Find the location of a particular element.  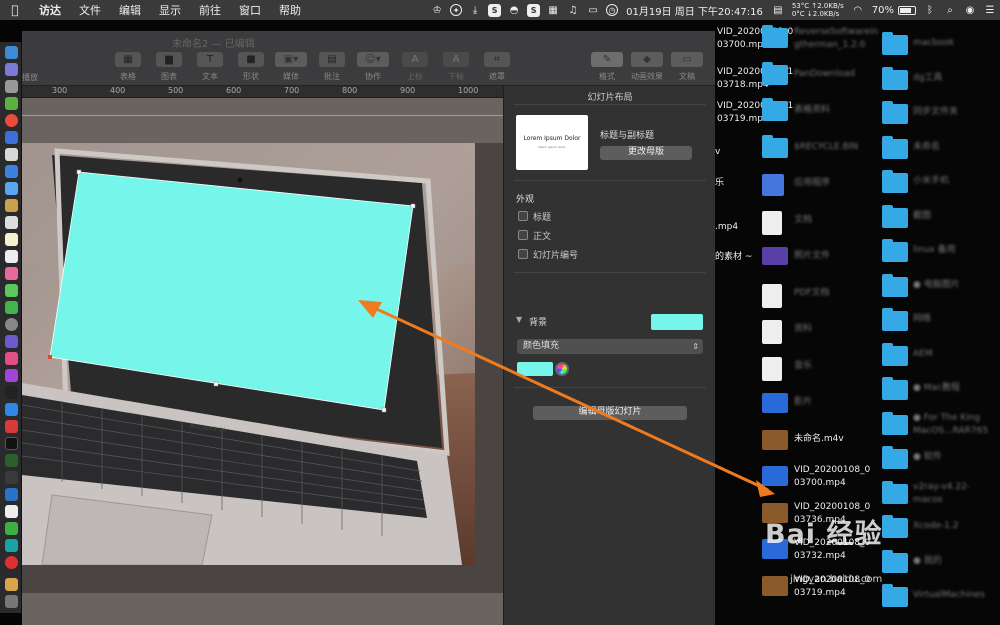

watermark-url: jingyan.baidu.com is located at coordinates (836, 579).